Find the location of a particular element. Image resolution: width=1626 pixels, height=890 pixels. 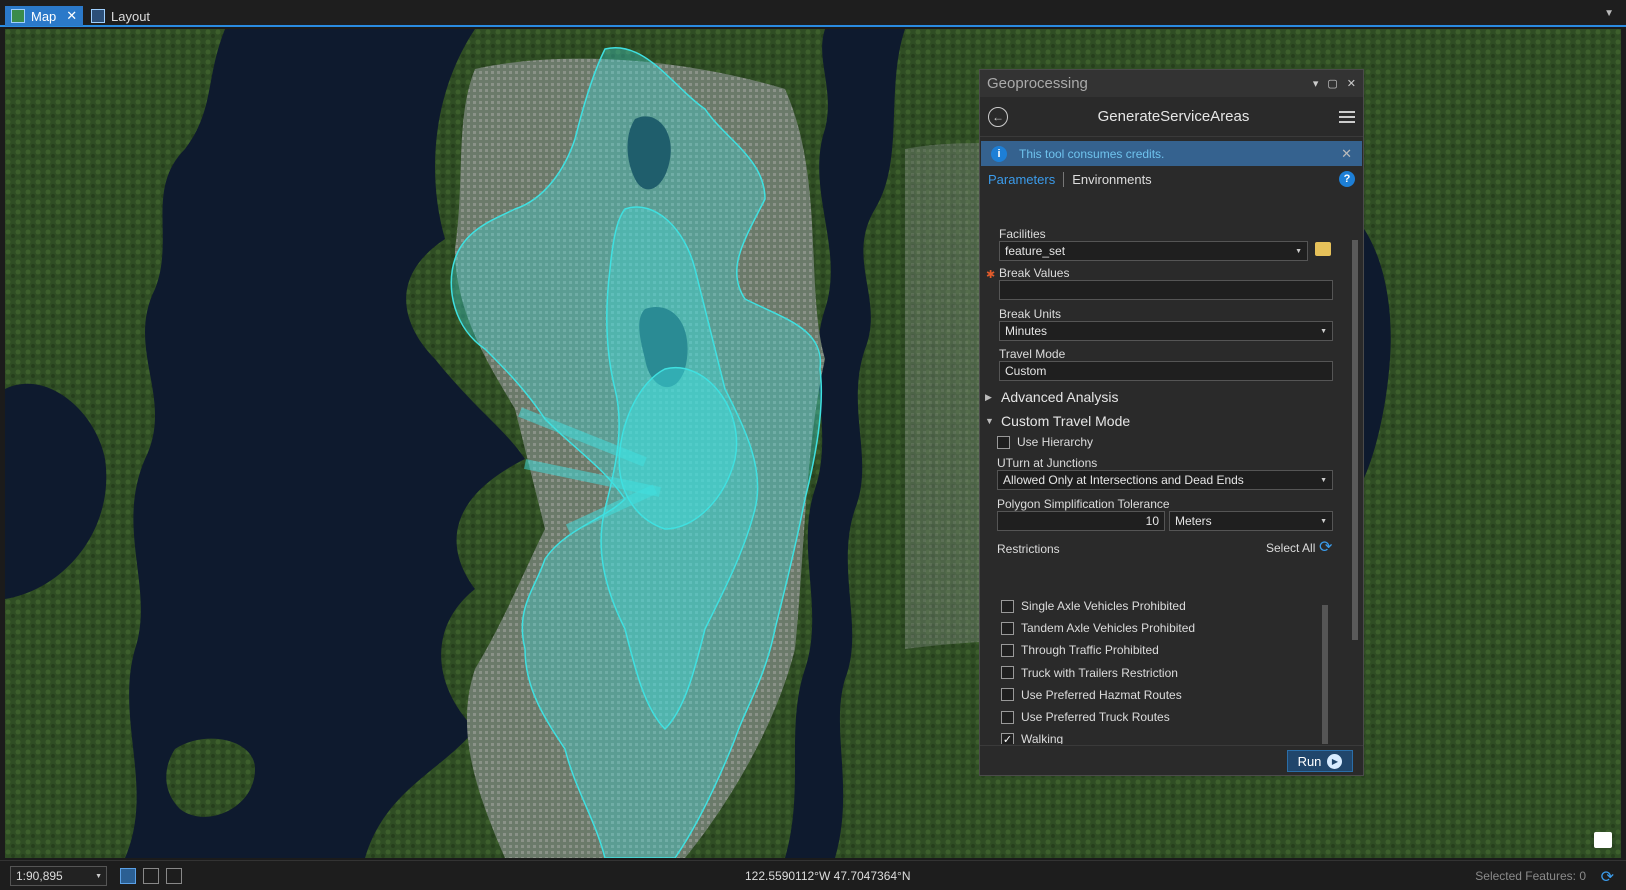

polygon-tolerance-label: Polygon Simplification Tolerance is located at coordinates (1083, 504).